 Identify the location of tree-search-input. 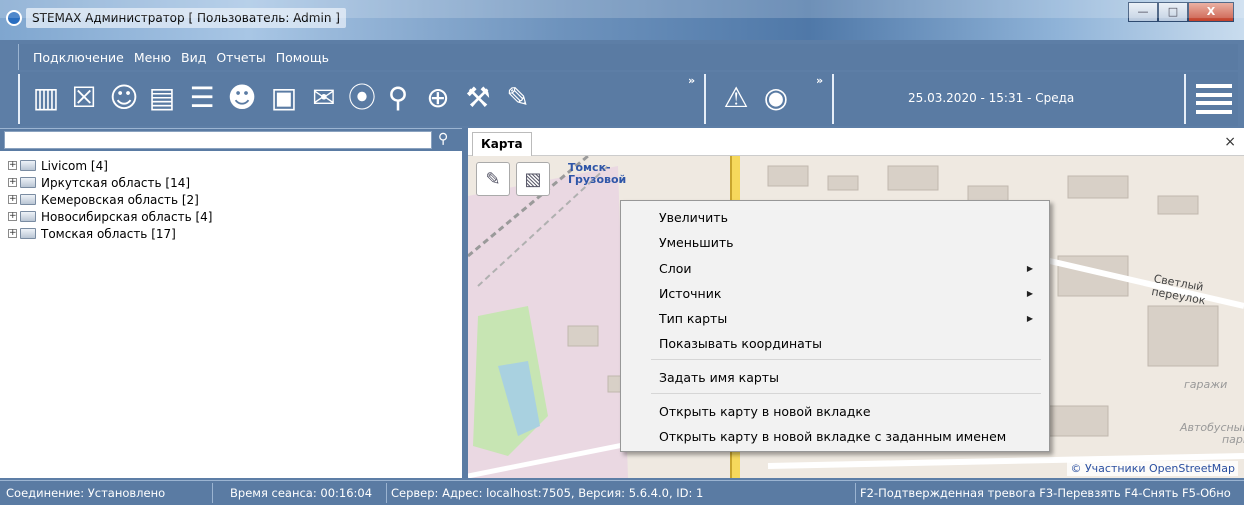
(218, 140).